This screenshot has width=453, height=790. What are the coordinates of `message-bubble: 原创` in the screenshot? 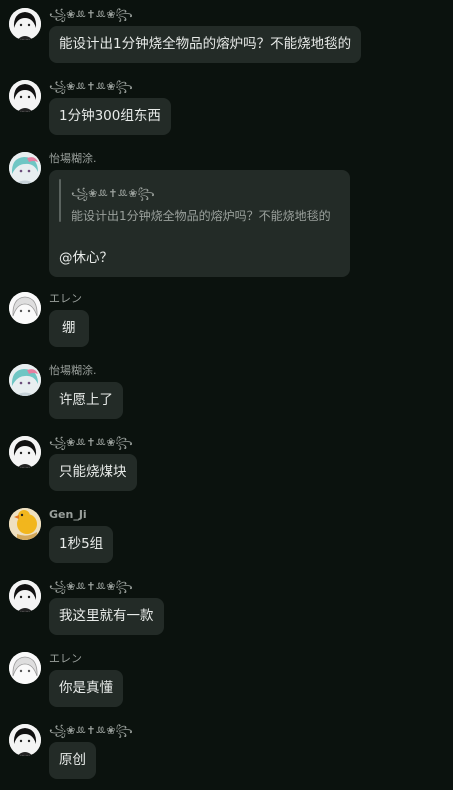 It's located at (72, 760).